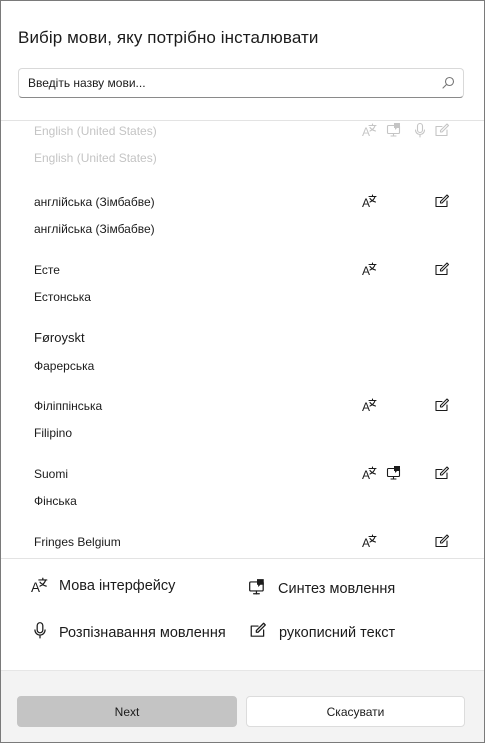  What do you see at coordinates (95, 158) in the screenshot?
I see `language-localized-name: English (United States)` at bounding box center [95, 158].